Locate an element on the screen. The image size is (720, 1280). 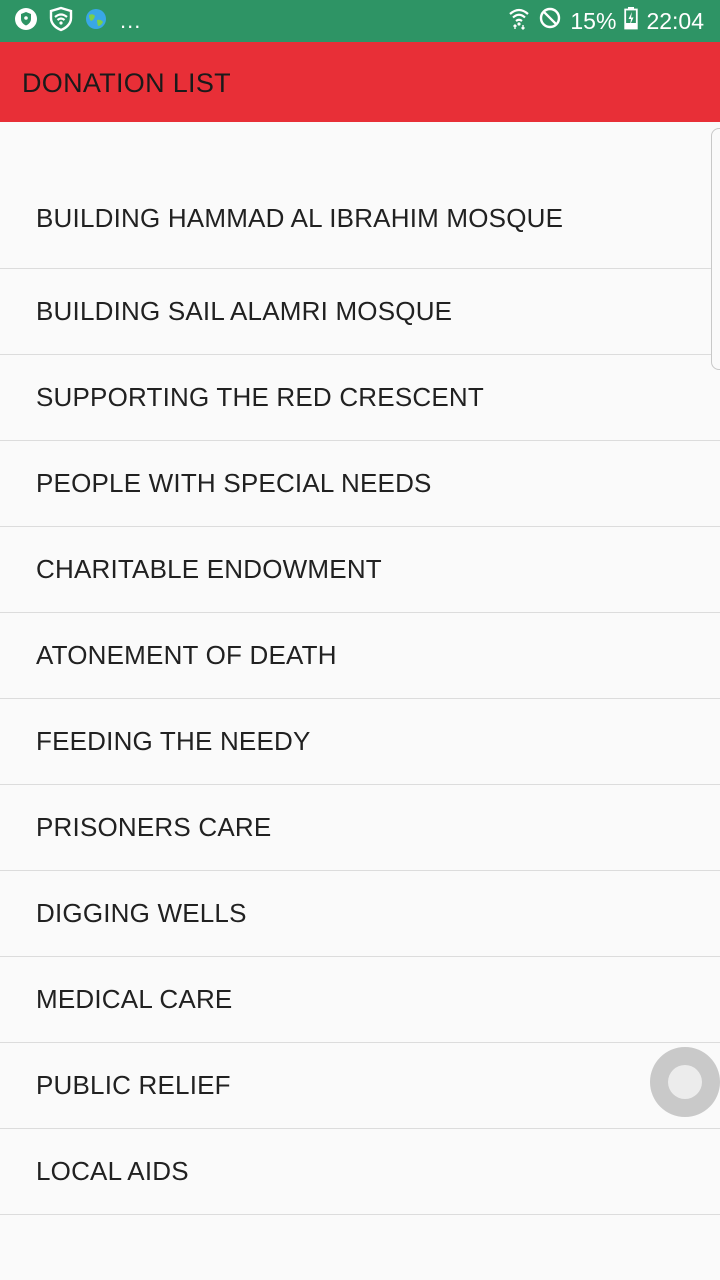
assistive-touch-inner is located at coordinates (685, 1082).